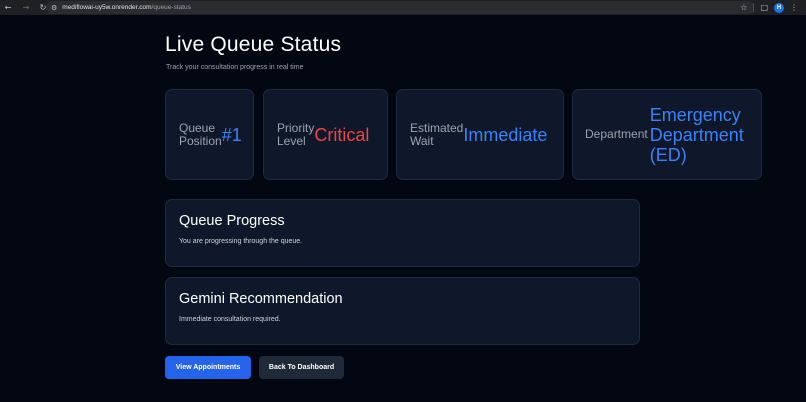  I want to click on queue-position-label-line2: Position, so click(200, 140).